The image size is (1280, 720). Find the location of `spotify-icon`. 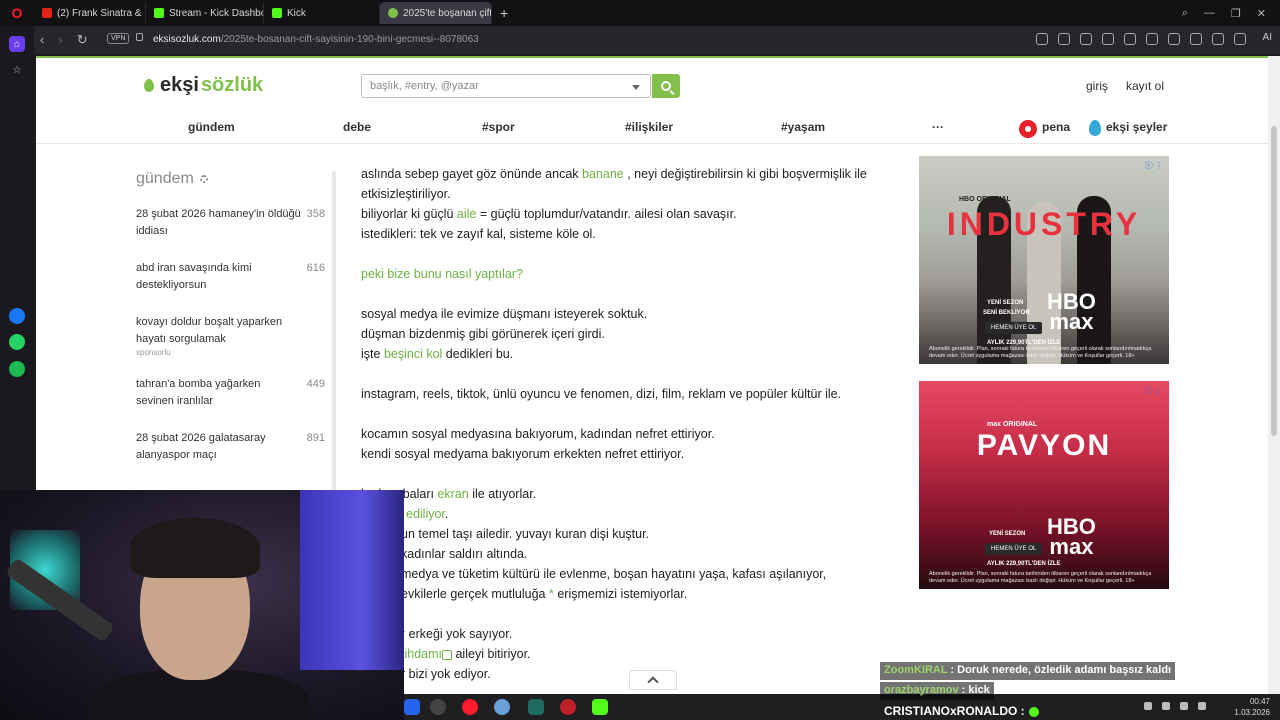

spotify-icon is located at coordinates (17, 369).